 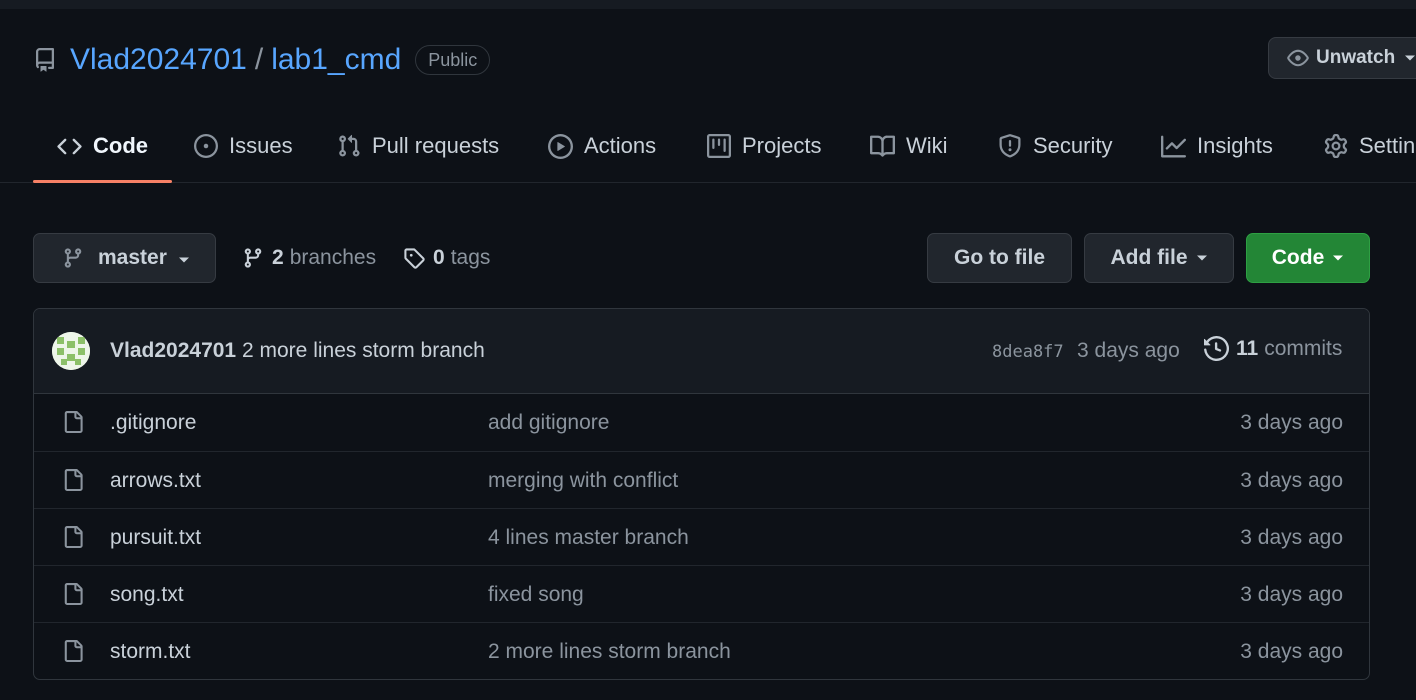 What do you see at coordinates (1356, 57) in the screenshot?
I see `unwatch-label: Unwatch` at bounding box center [1356, 57].